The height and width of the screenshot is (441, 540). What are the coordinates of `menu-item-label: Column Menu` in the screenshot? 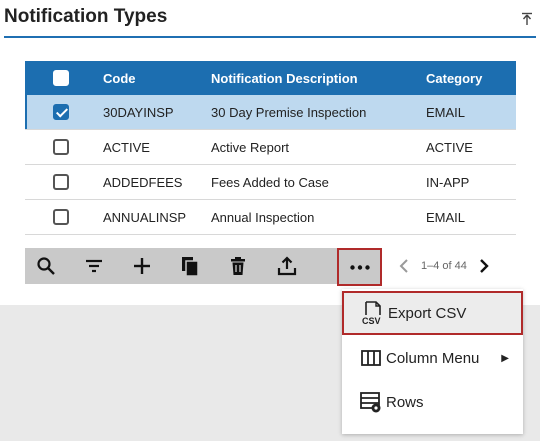 It's located at (433, 358).